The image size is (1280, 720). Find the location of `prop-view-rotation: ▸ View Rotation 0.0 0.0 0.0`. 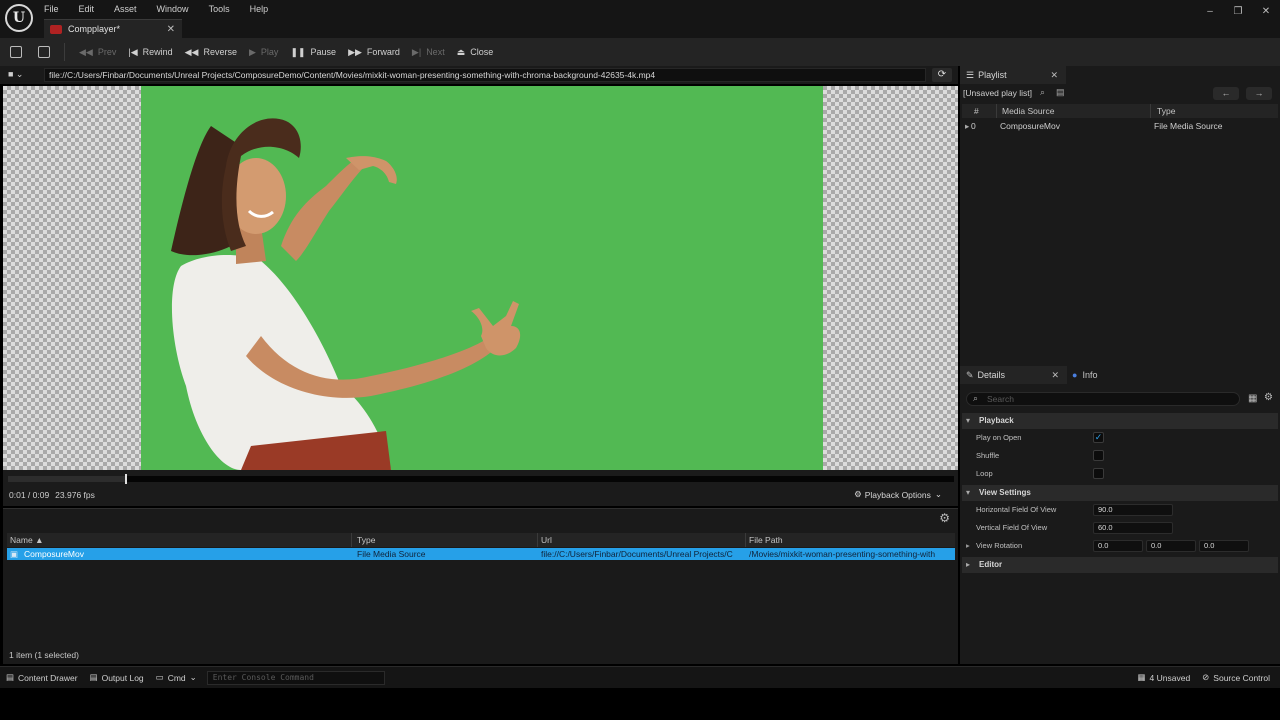

prop-view-rotation: ▸ View Rotation 0.0 0.0 0.0 is located at coordinates (1120, 546).